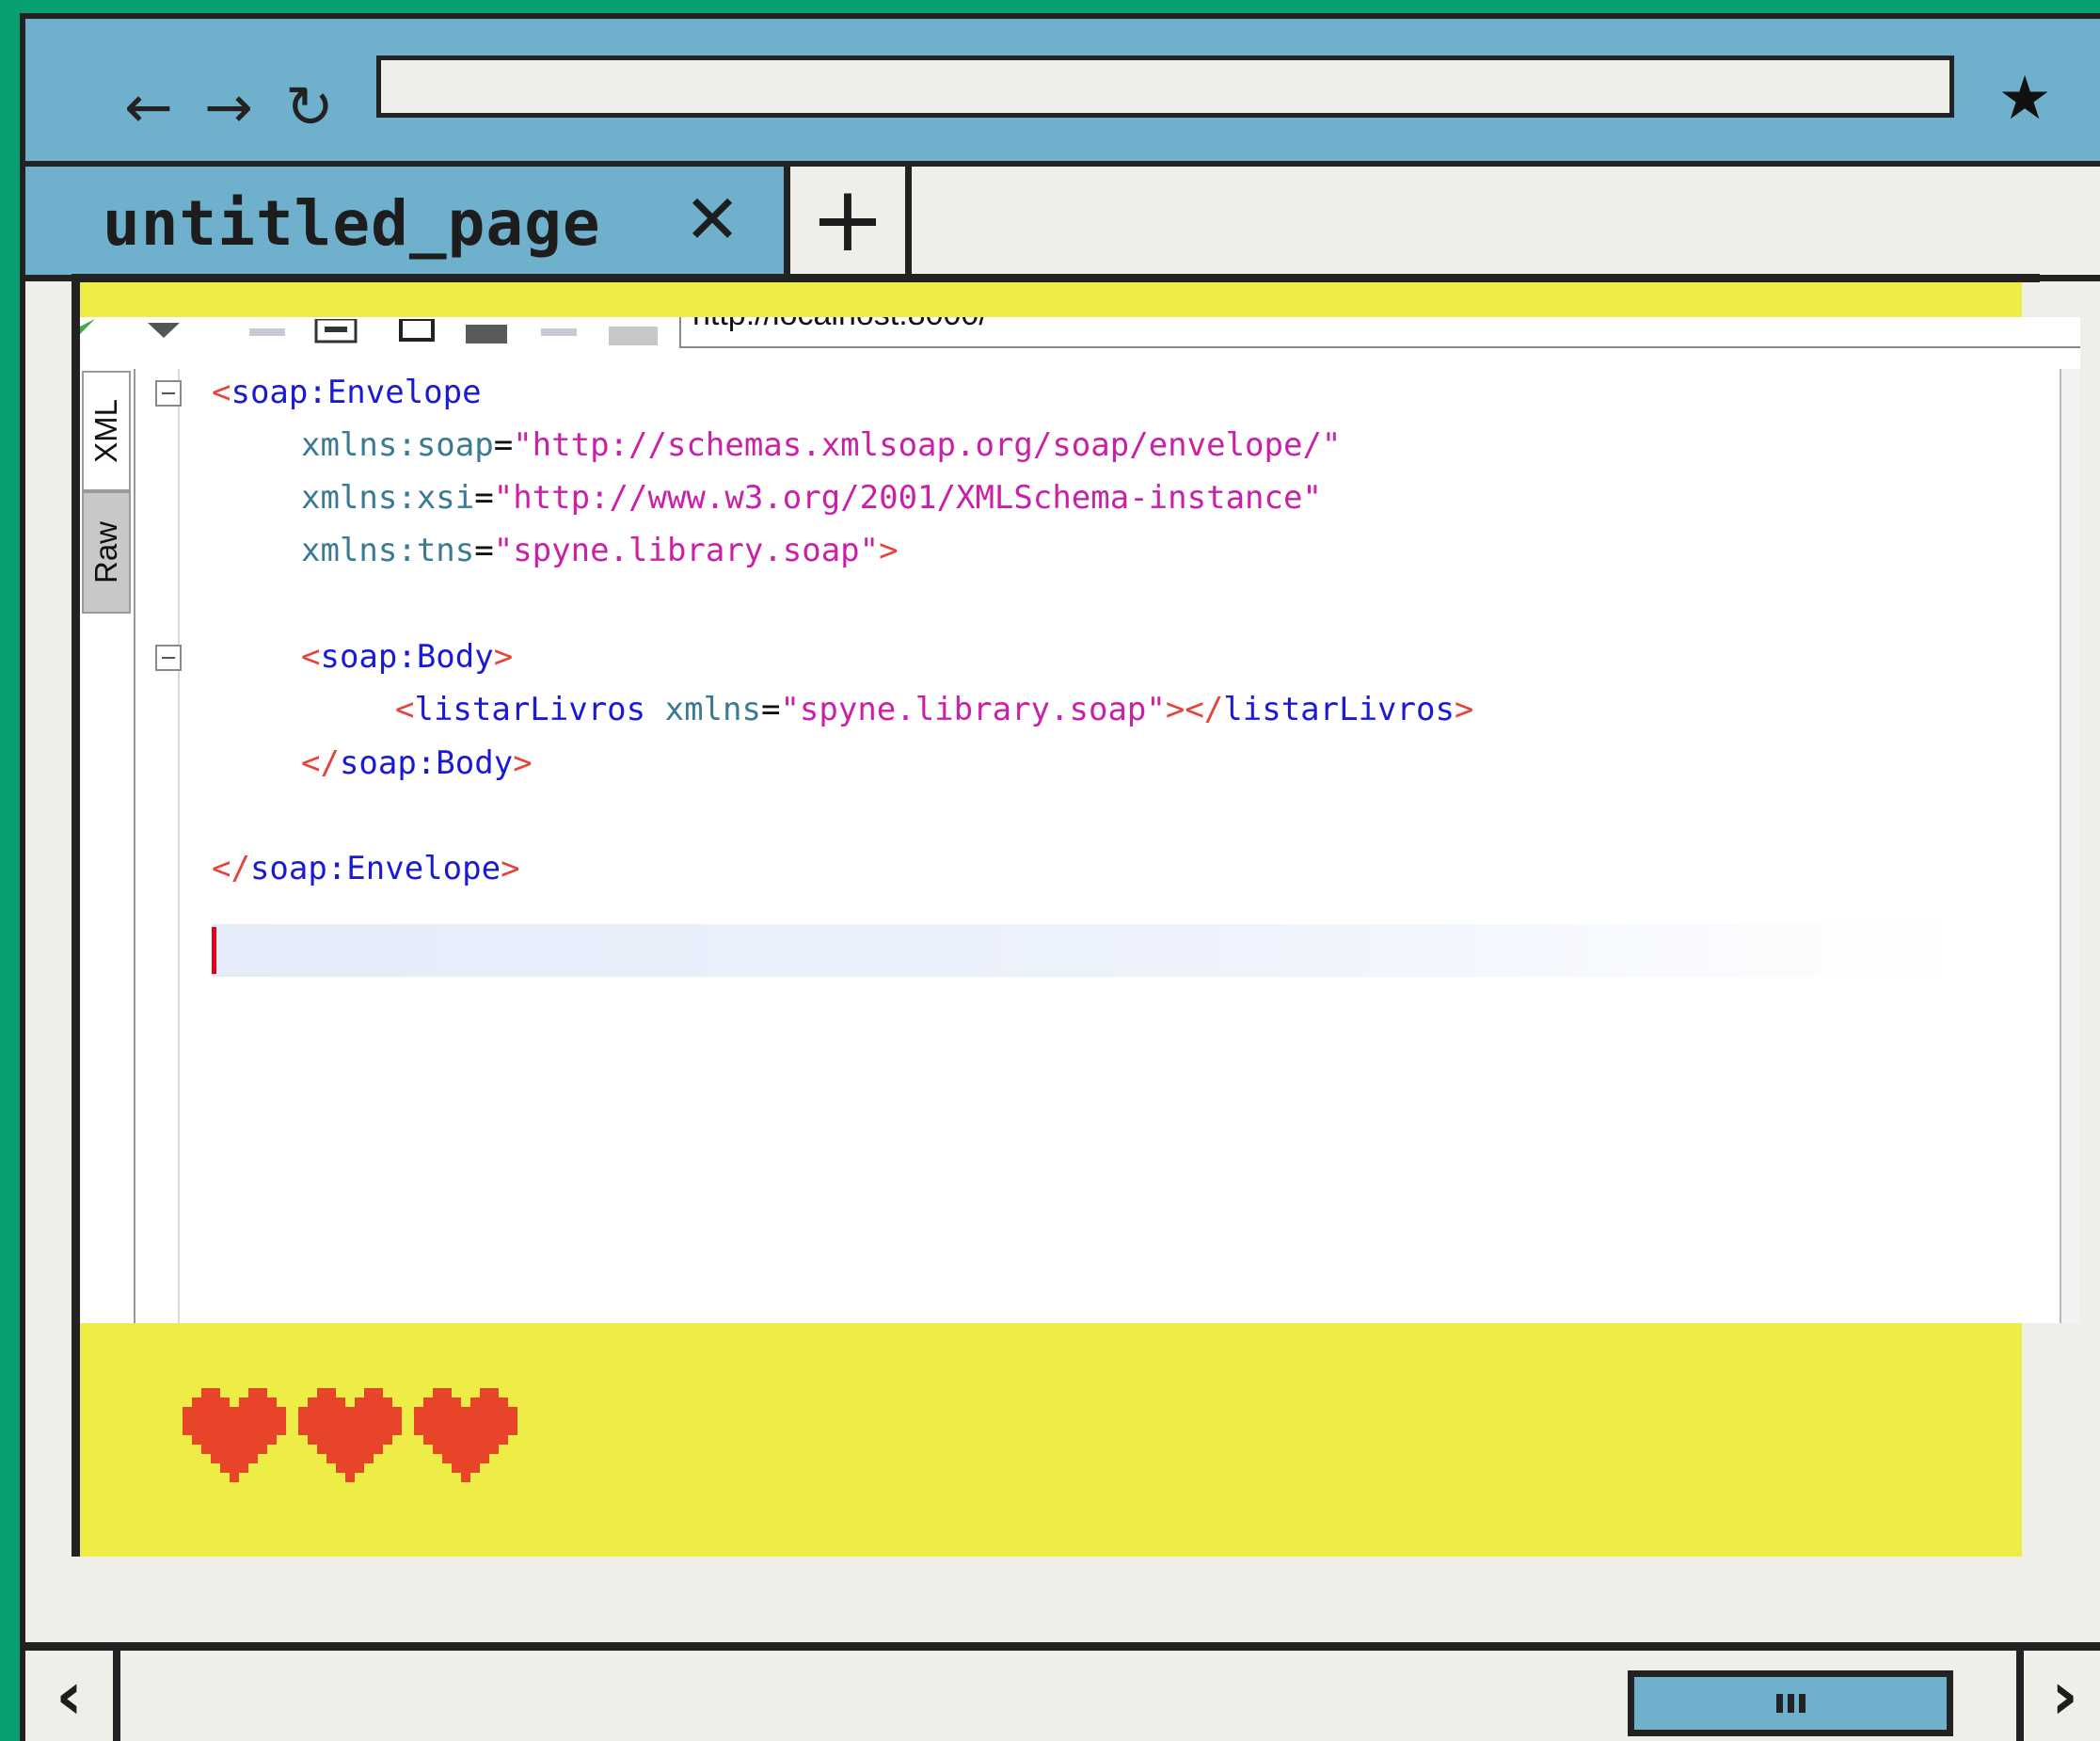 This screenshot has width=2100, height=1741. What do you see at coordinates (1063, 224) in the screenshot?
I see `tab-strip: untitled_page ✕ +` at bounding box center [1063, 224].